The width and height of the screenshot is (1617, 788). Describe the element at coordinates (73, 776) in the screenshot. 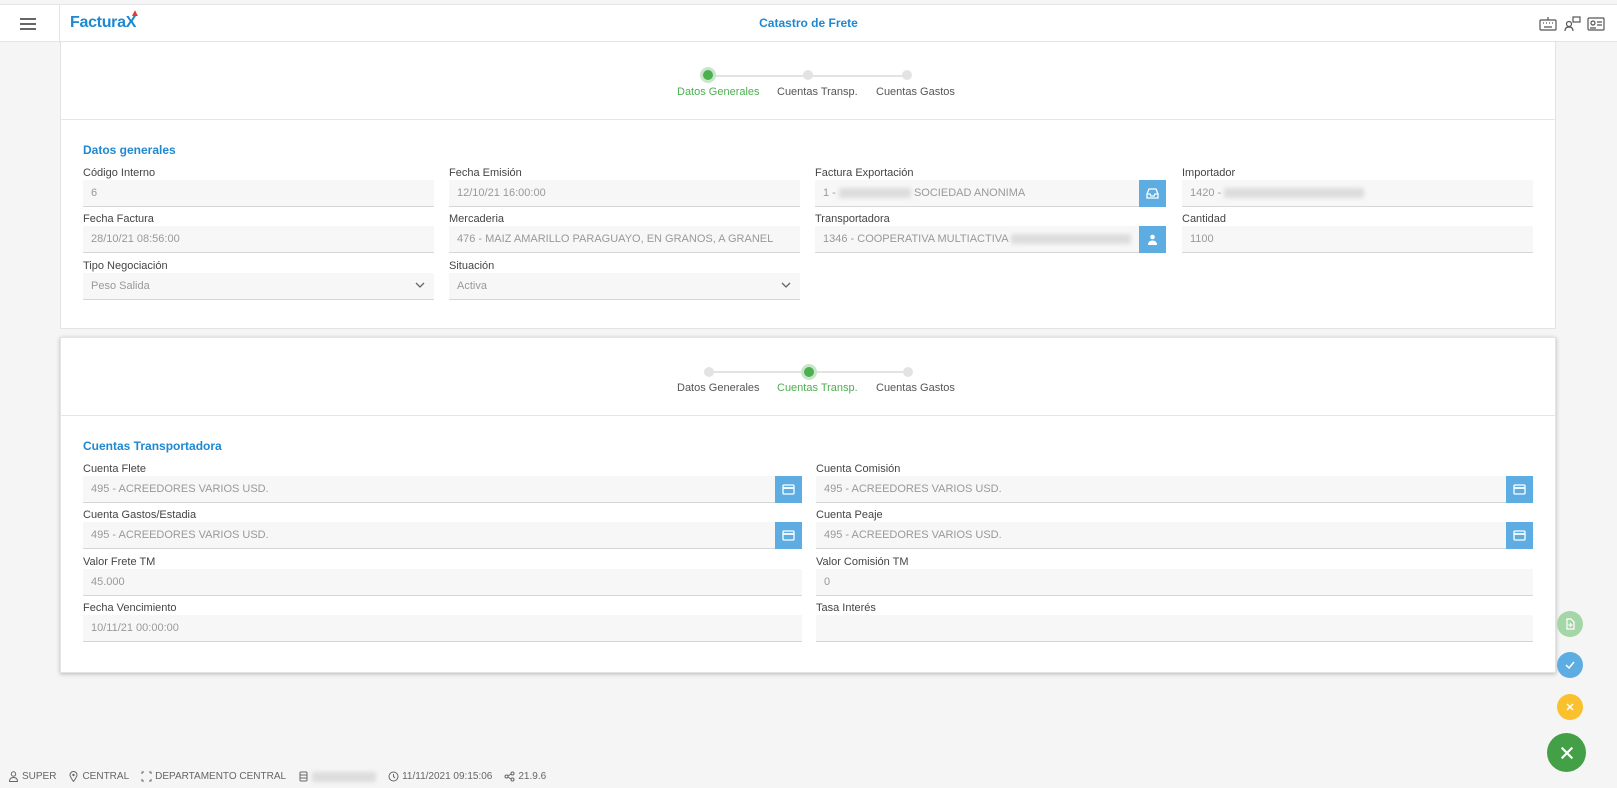

I see `location-pin-icon` at that location.